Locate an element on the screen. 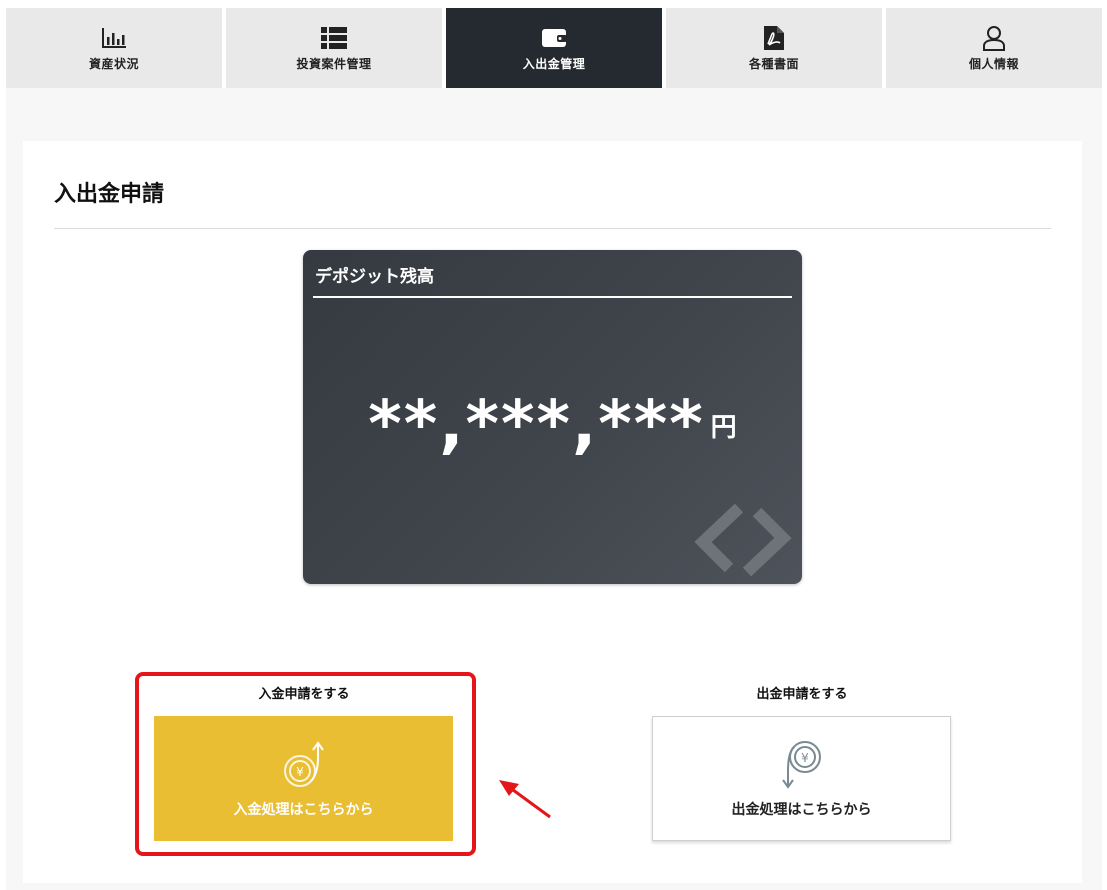 The width and height of the screenshot is (1107, 890). tab-asset-status: 資産状況 is located at coordinates (114, 48).